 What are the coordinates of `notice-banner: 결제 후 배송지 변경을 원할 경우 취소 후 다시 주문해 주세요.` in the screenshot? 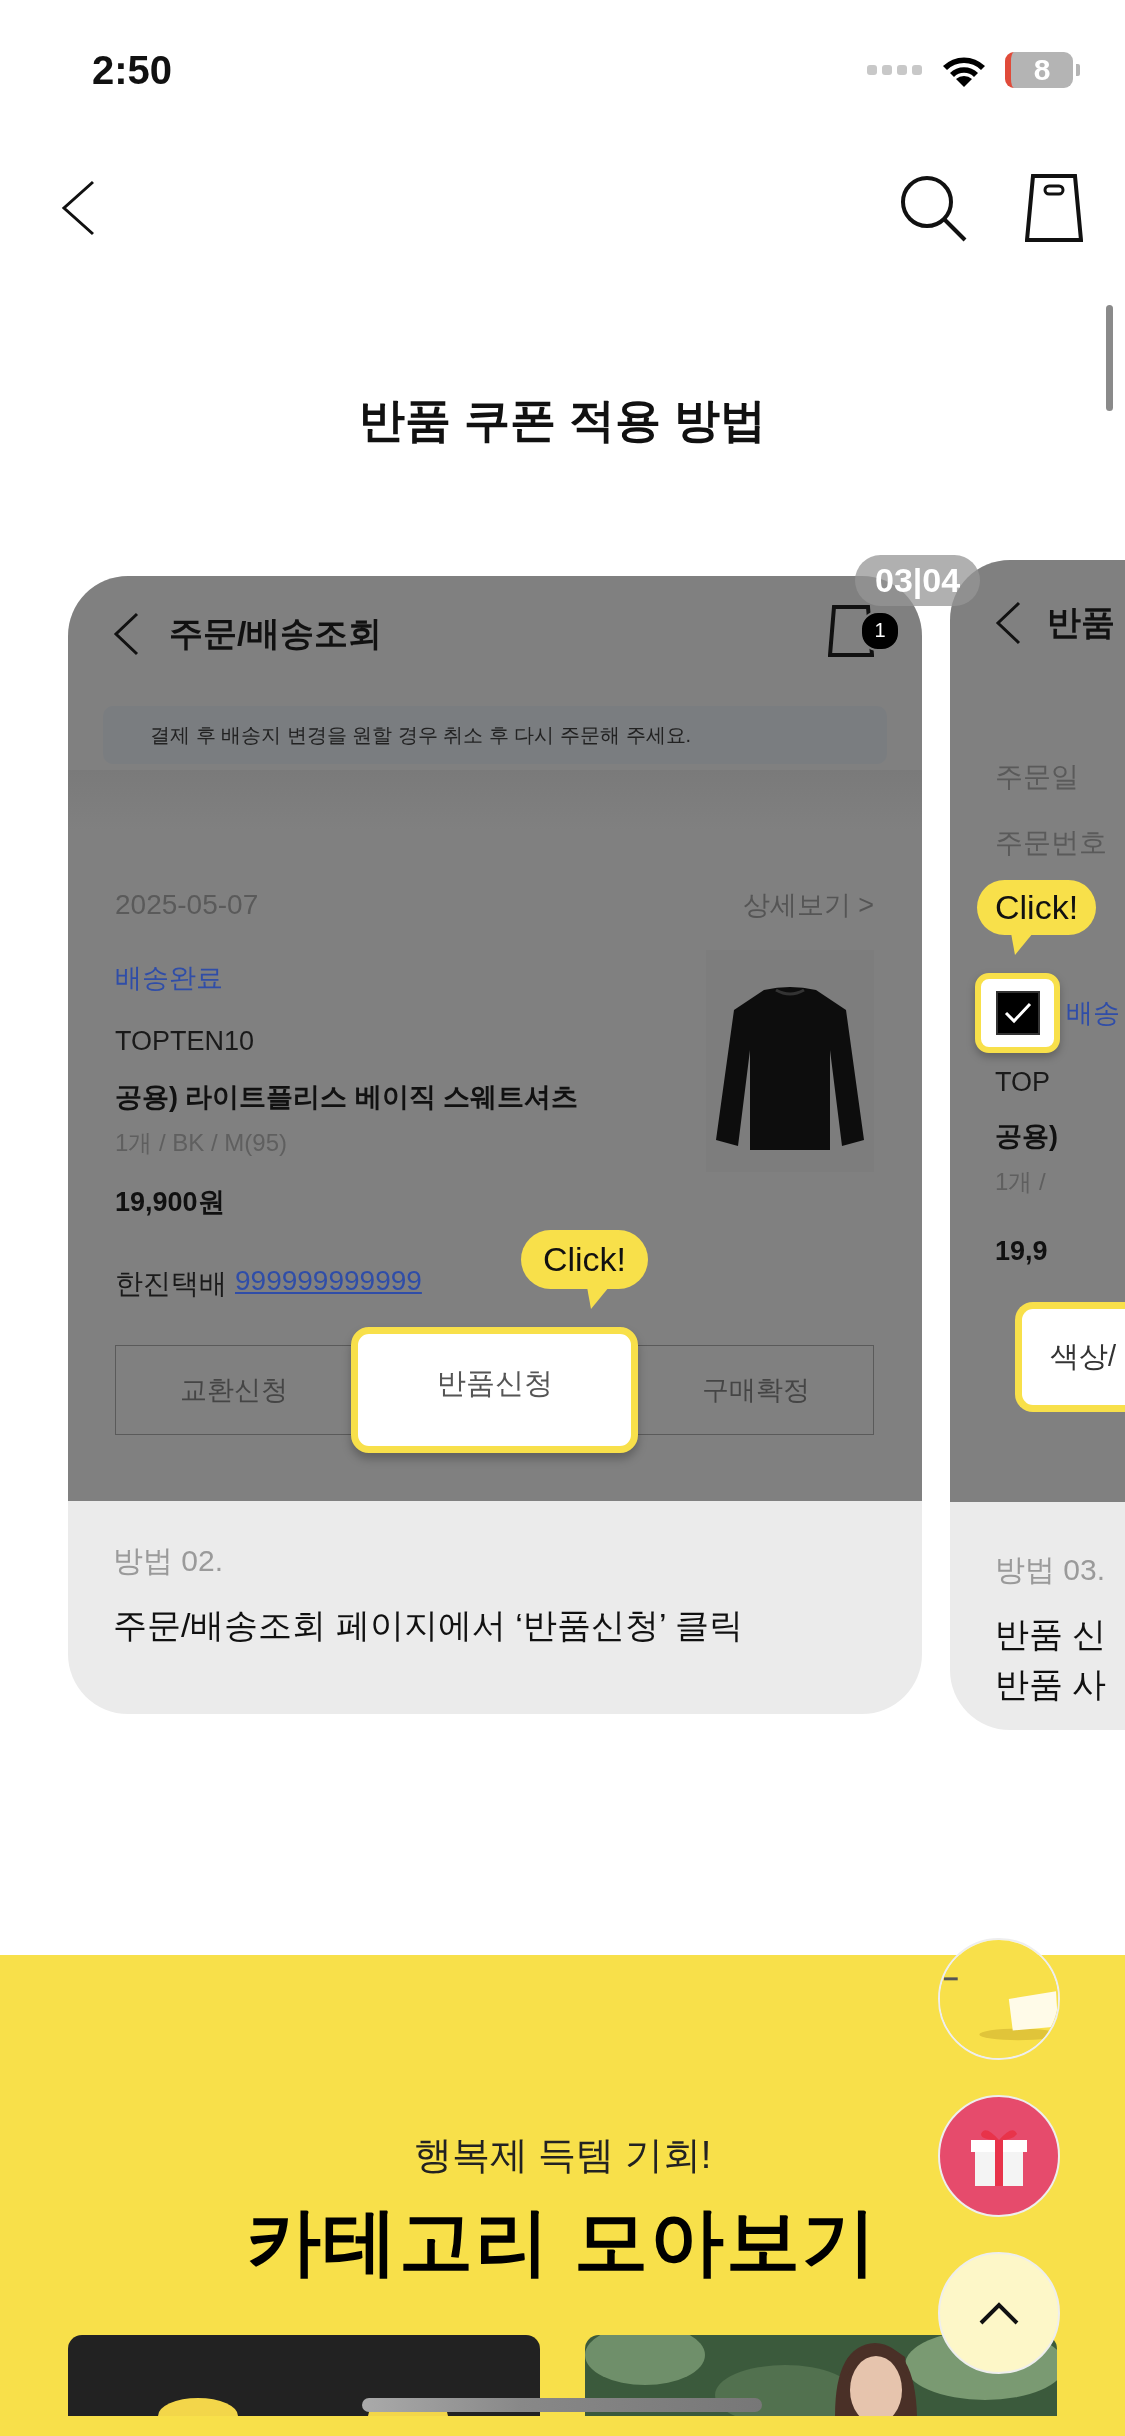 It's located at (495, 735).